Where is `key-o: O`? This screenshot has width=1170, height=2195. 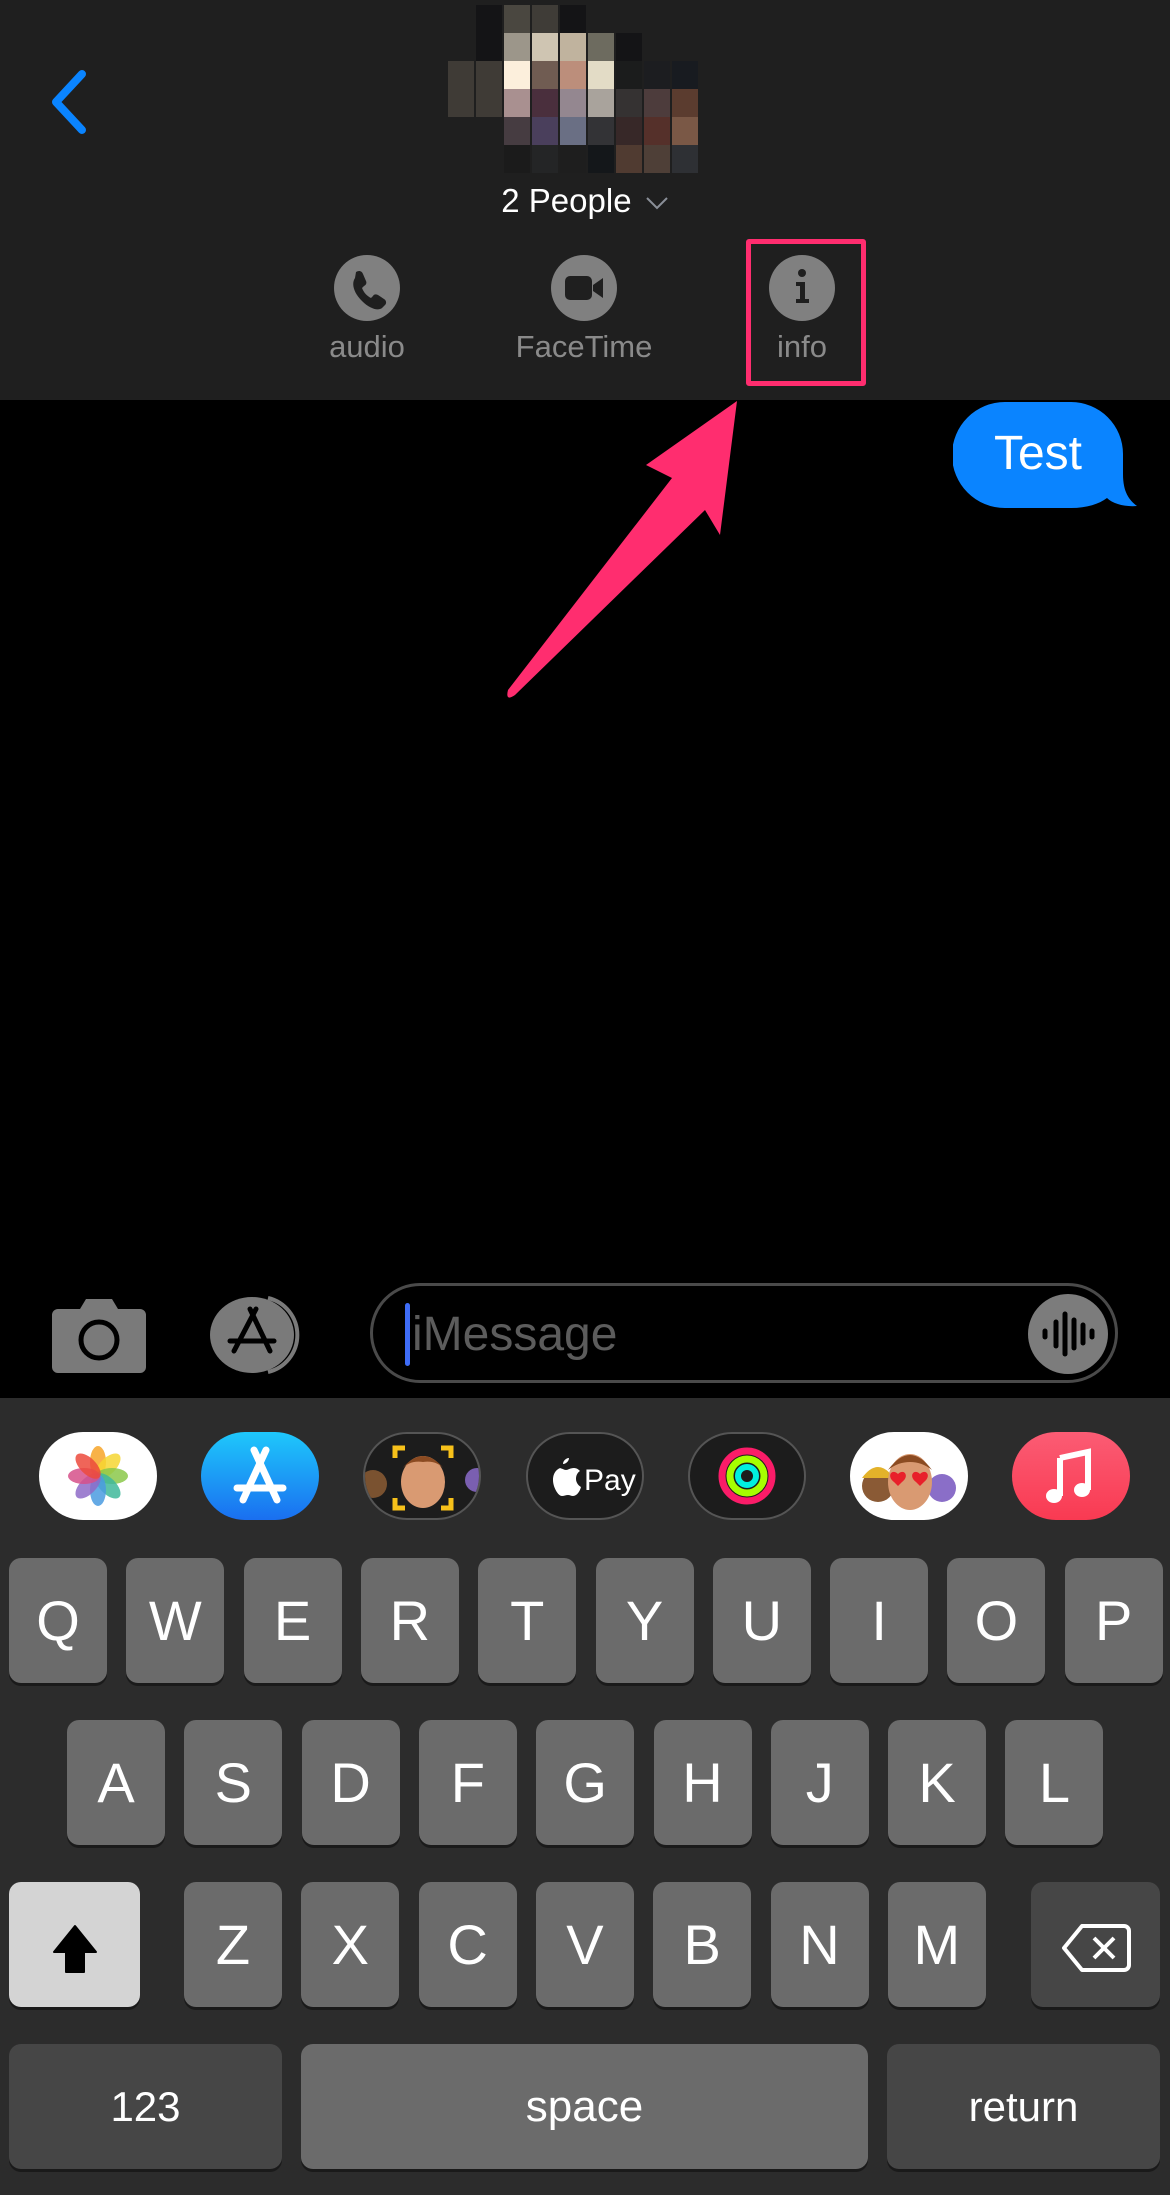
key-o: O is located at coordinates (996, 1620).